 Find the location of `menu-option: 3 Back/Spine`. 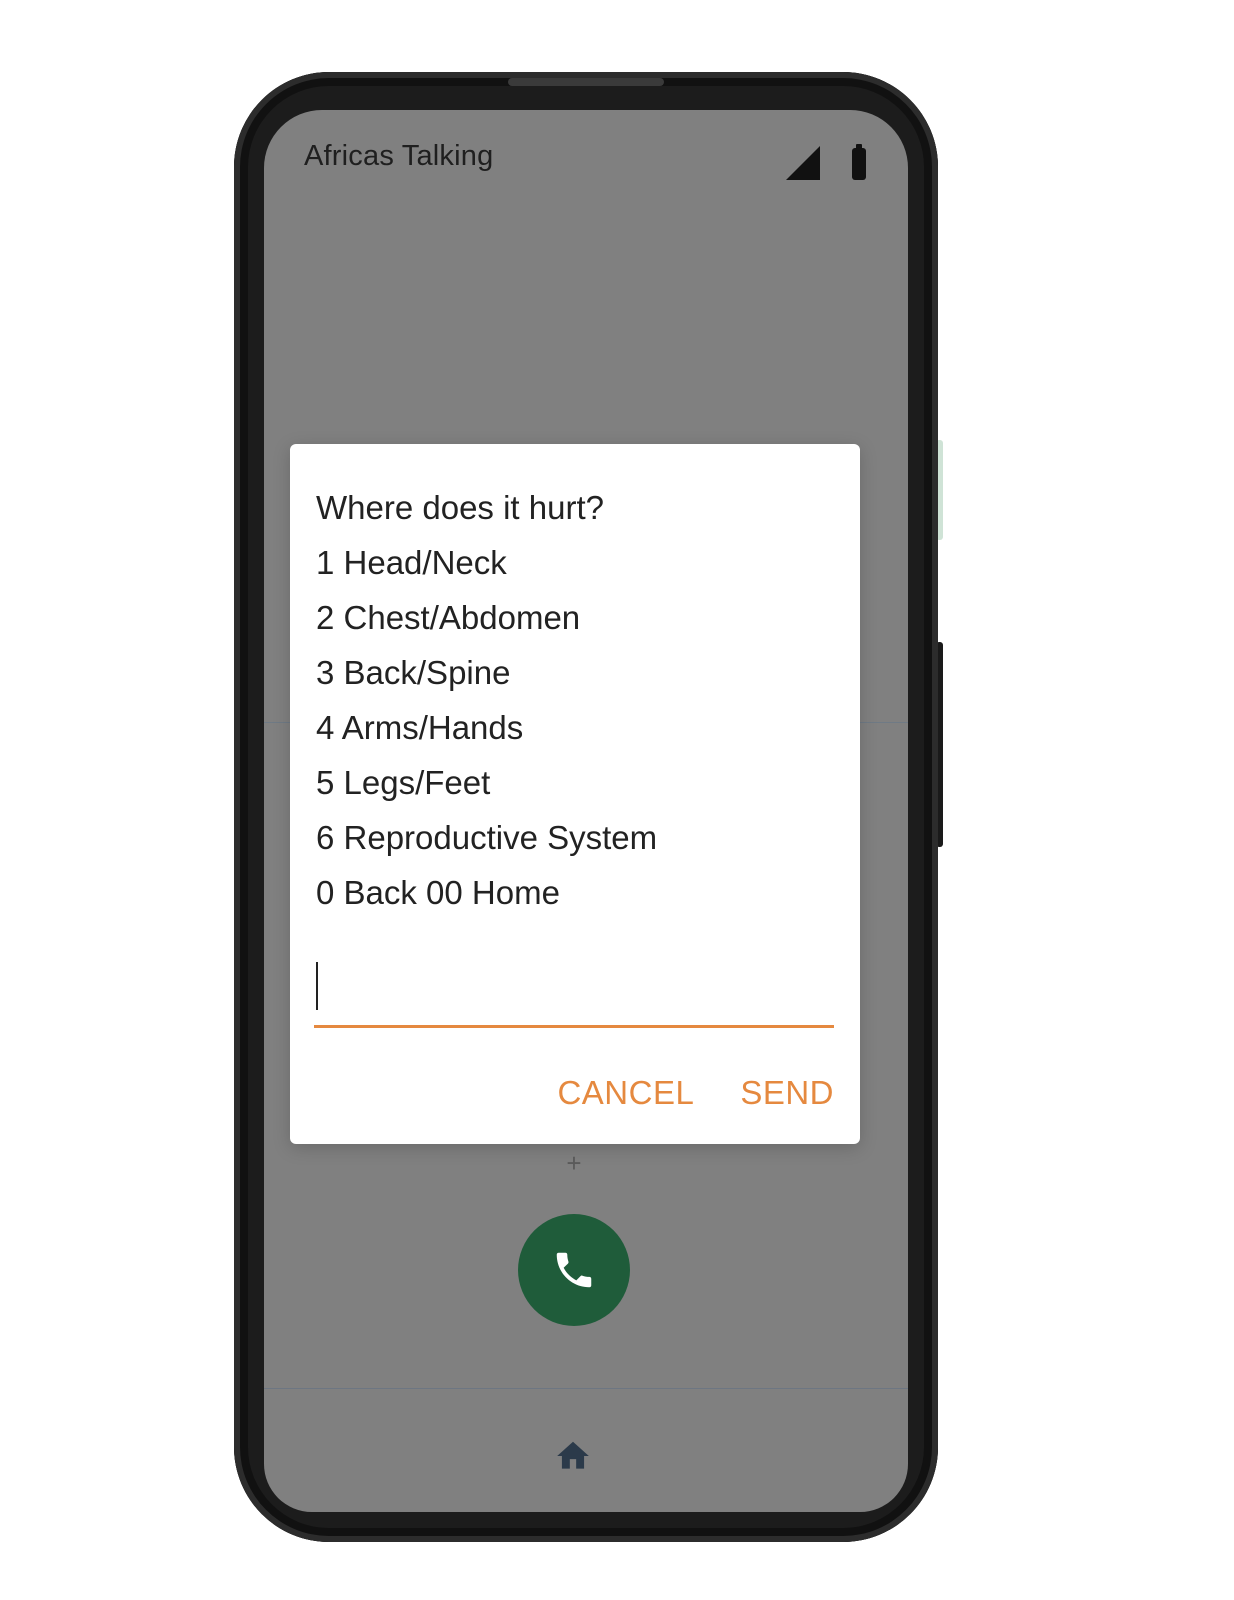

menu-option: 3 Back/Spine is located at coordinates (413, 672).